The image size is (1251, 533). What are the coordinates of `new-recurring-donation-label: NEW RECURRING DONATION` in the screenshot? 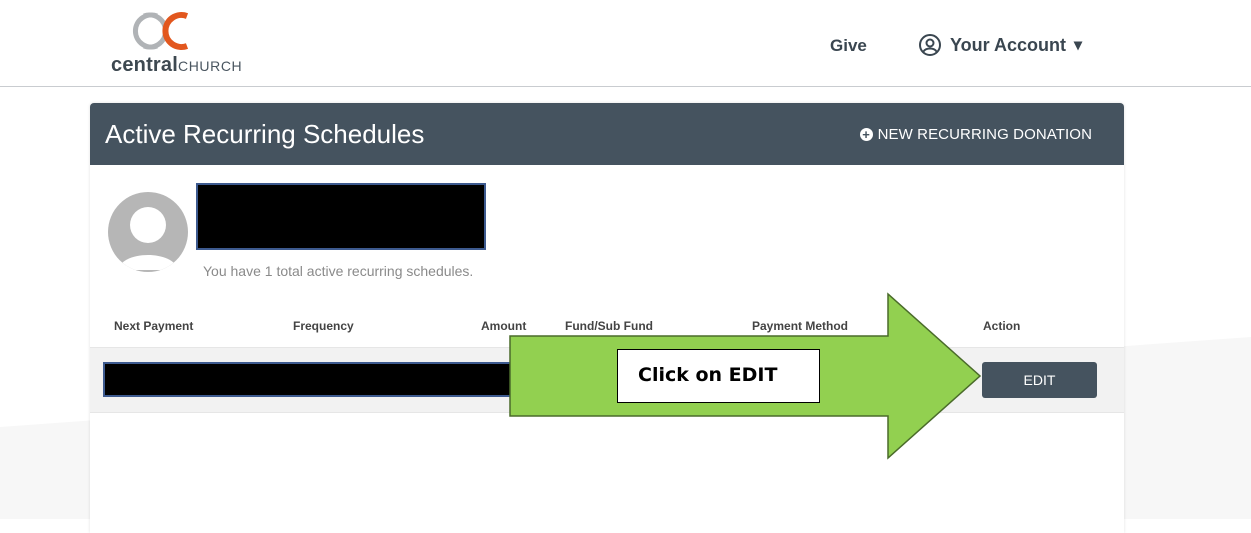 It's located at (984, 134).